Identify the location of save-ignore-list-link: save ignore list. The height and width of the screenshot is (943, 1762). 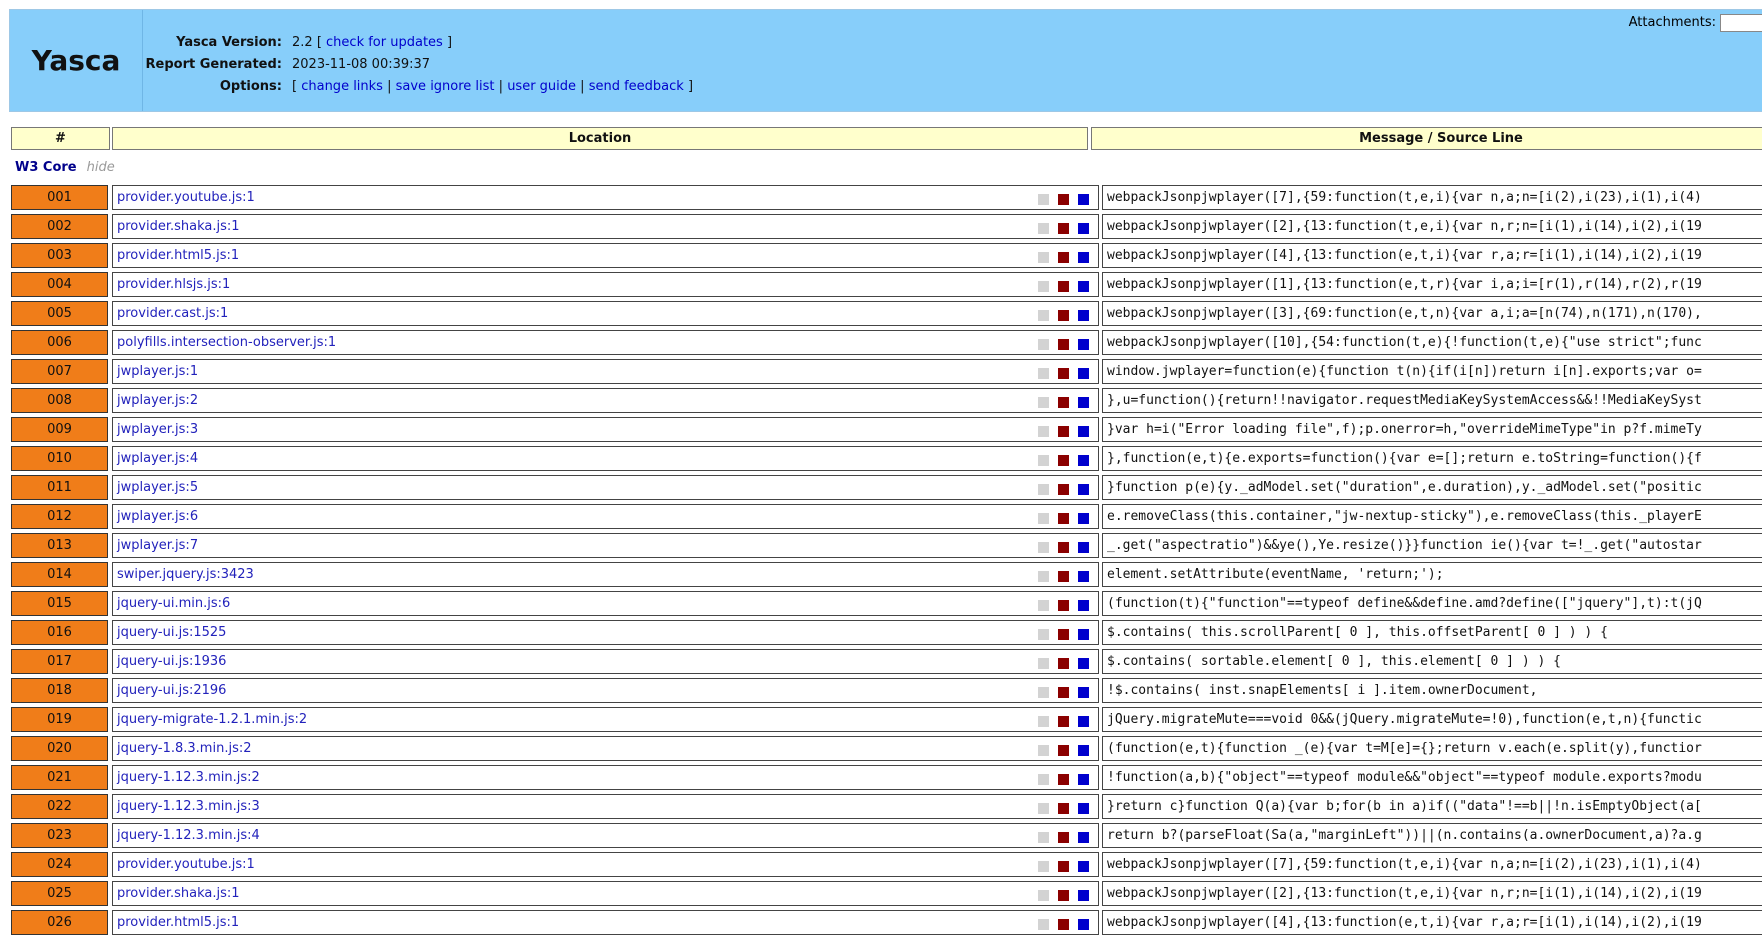
(445, 86).